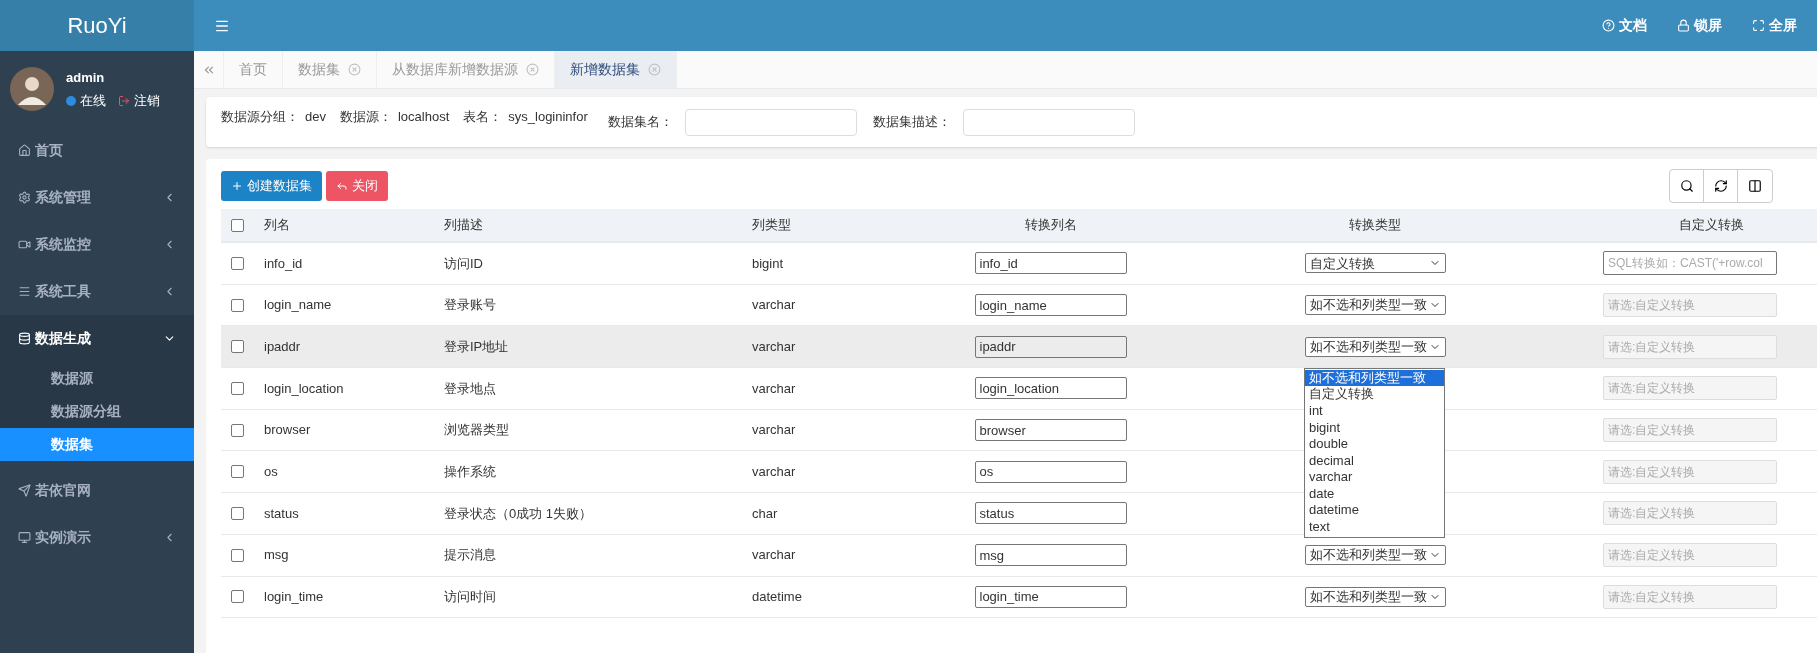 This screenshot has width=1817, height=653. I want to click on table-cell: char, so click(765, 513).